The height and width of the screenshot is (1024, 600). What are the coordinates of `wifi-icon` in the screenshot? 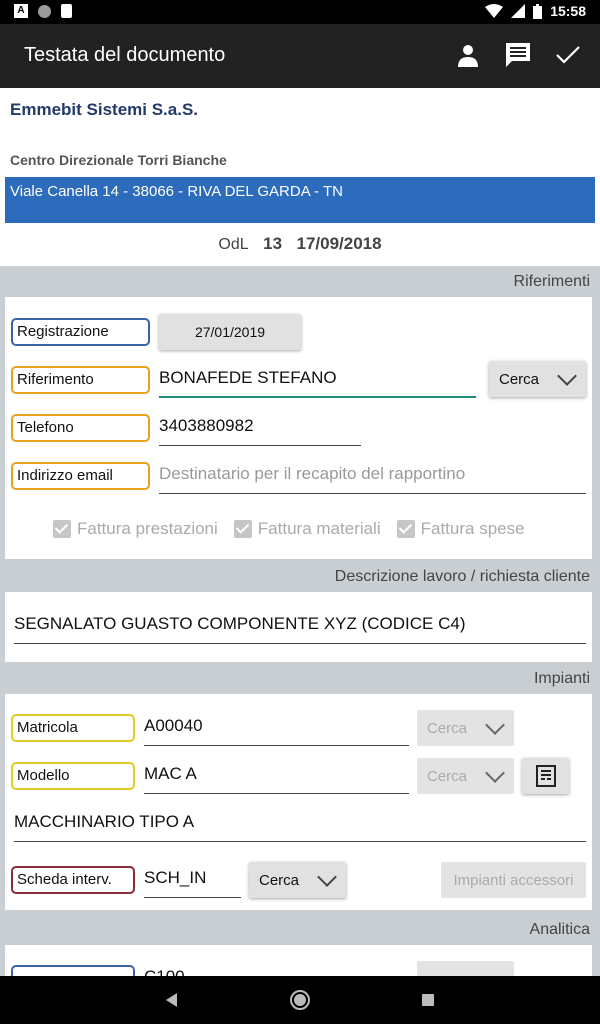 It's located at (494, 11).